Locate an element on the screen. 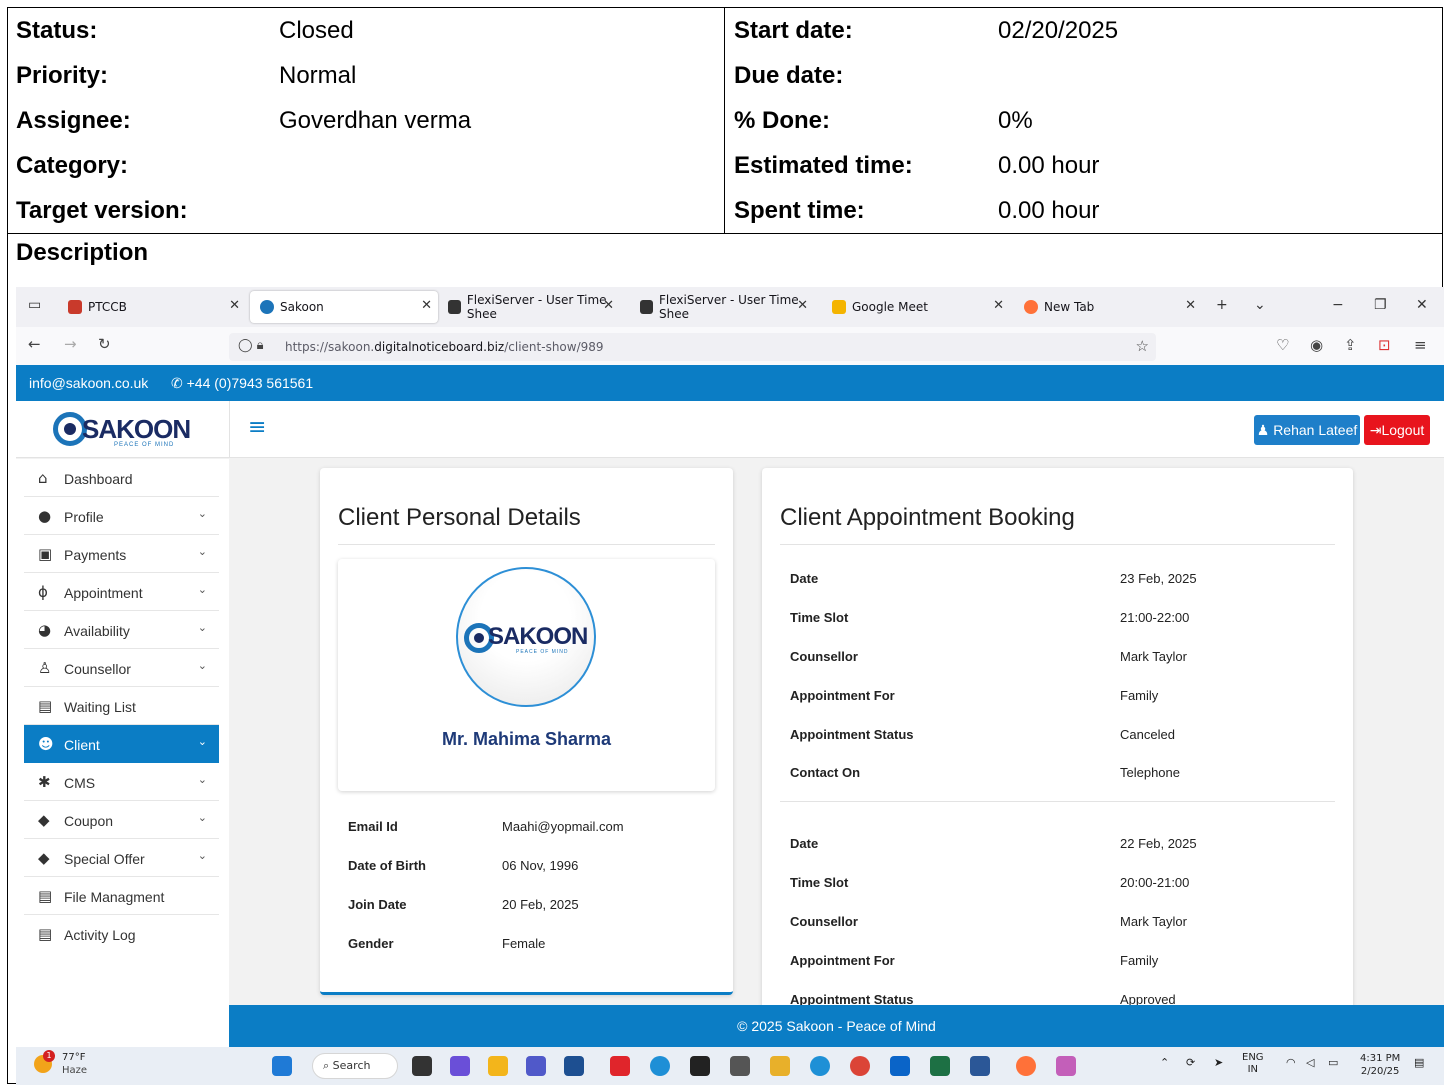  gear-icon: ✱ is located at coordinates (44, 782).